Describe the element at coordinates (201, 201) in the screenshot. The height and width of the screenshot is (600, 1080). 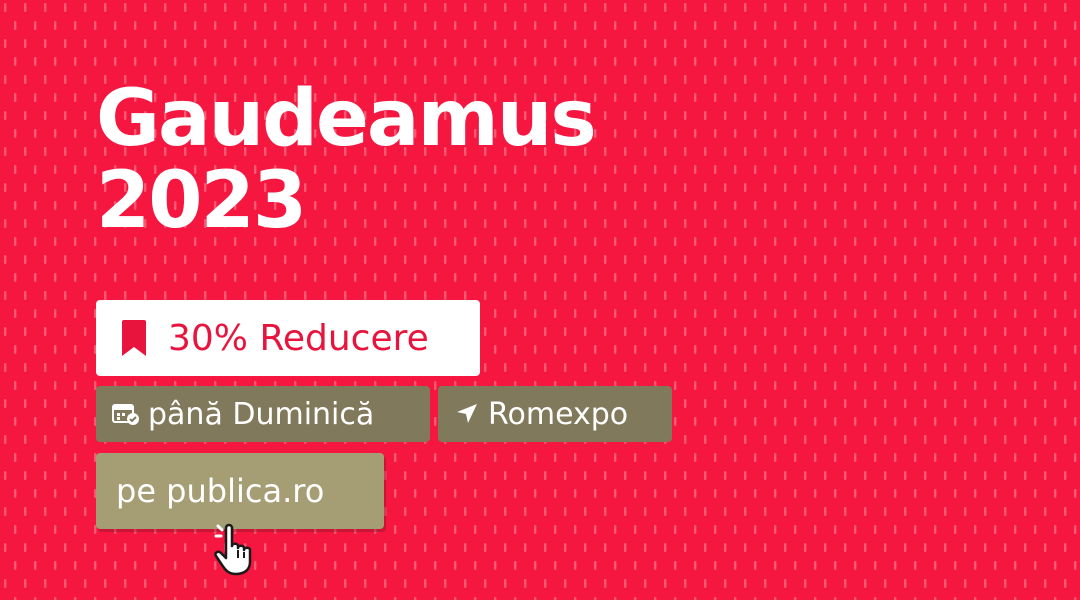
I see `title-line-2: 2023` at that location.